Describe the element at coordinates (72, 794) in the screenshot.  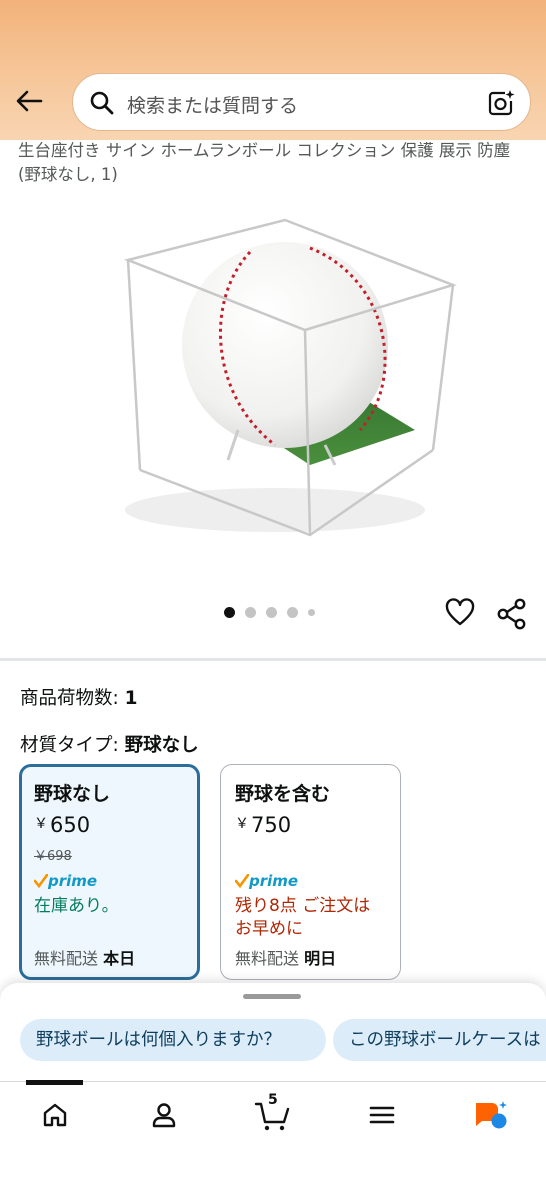
I see `variant-name: 野球なし` at that location.